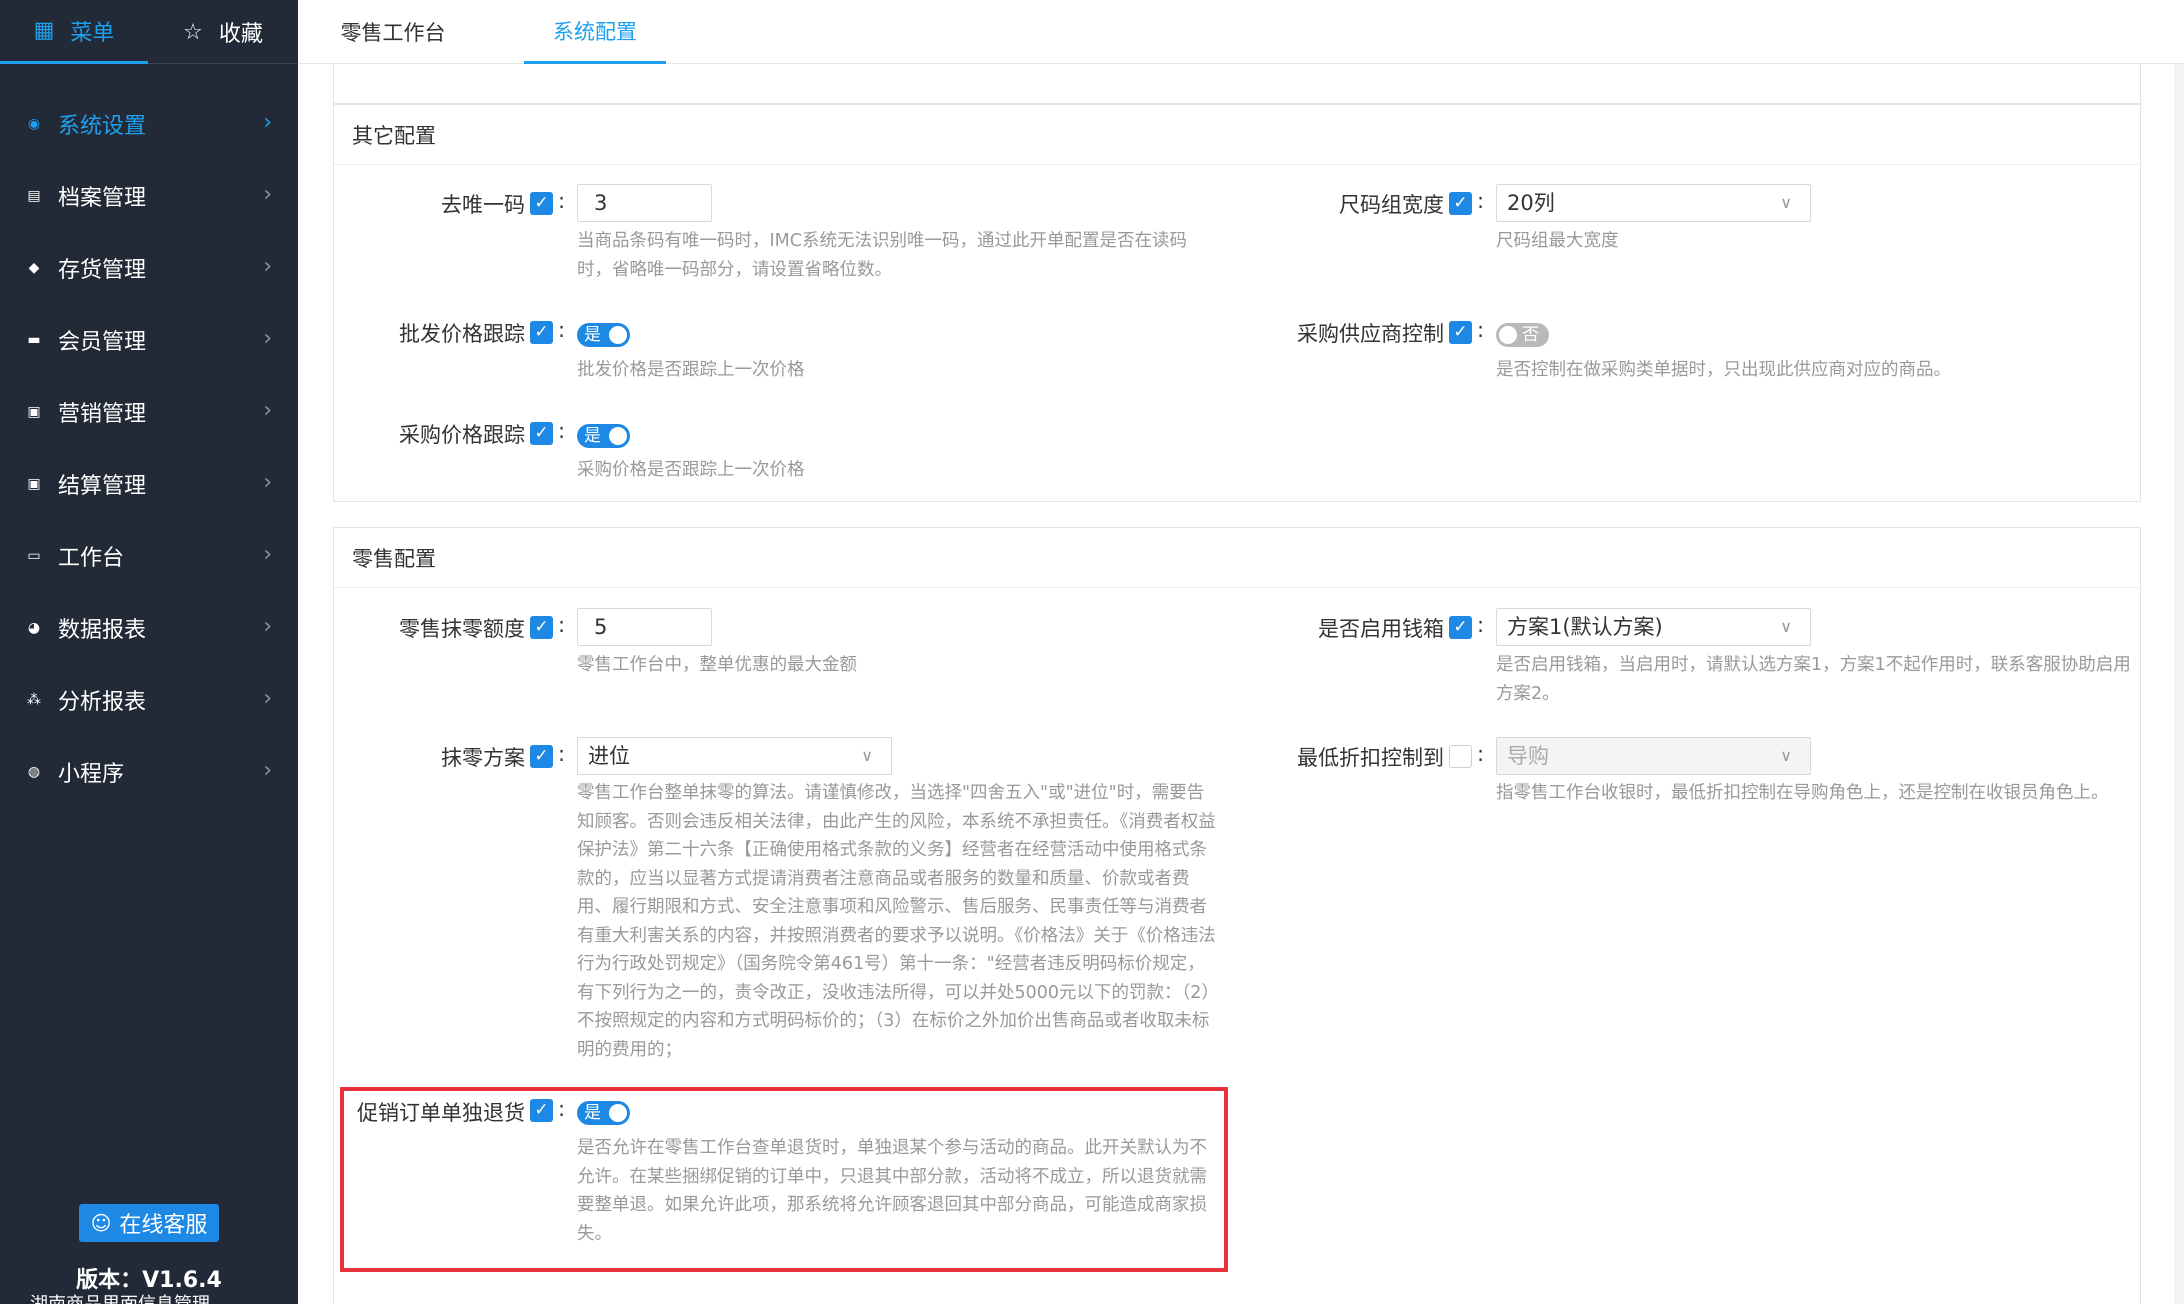 The width and height of the screenshot is (2184, 1304). Describe the element at coordinates (462, 334) in the screenshot. I see `wholesale-price-track-label: 批发价格跟踪` at that location.